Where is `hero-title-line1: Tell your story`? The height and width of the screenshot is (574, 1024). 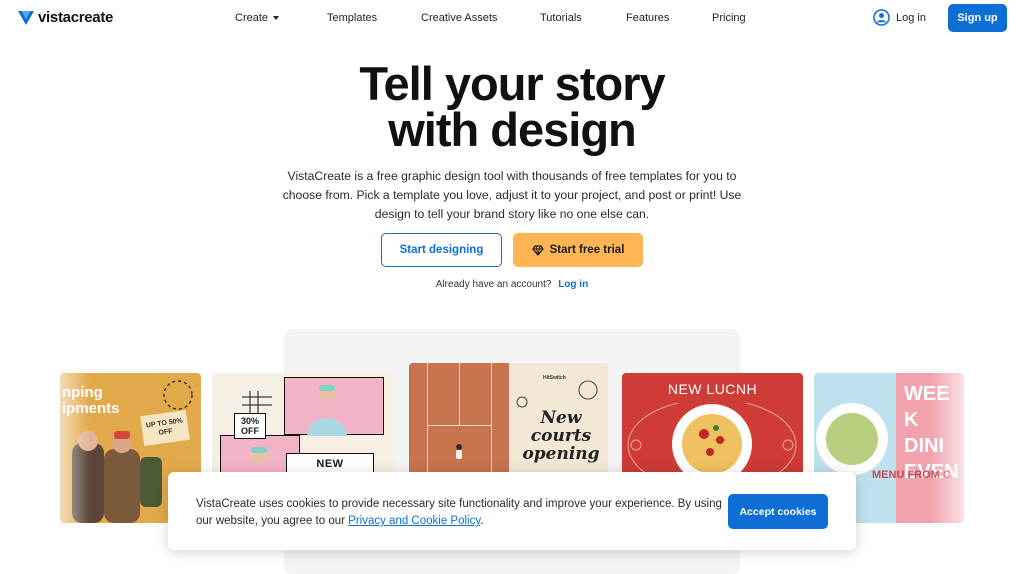 hero-title-line1: Tell your story is located at coordinates (512, 83).